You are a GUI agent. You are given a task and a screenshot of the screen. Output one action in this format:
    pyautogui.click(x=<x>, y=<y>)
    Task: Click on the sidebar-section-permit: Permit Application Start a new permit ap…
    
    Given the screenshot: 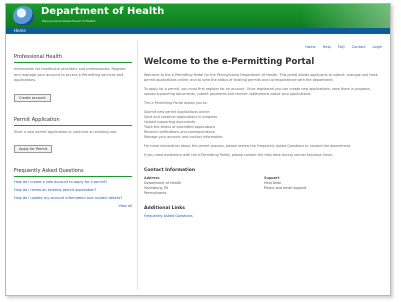 What is the action you would take?
    pyautogui.click(x=73, y=136)
    